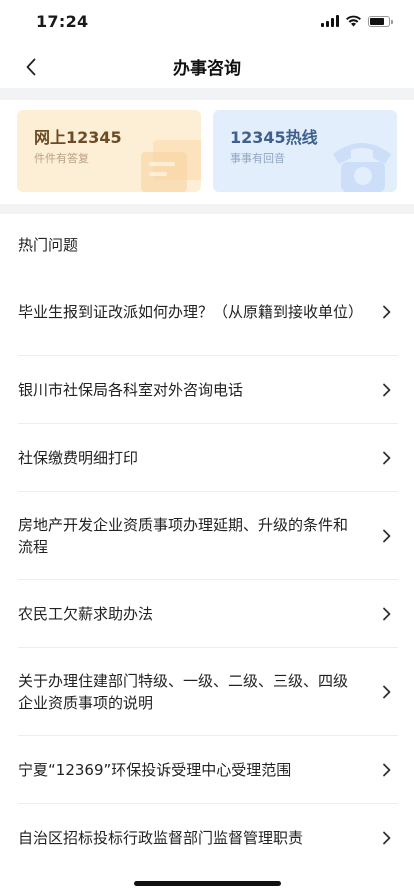  I want to click on battery-icon, so click(380, 21).